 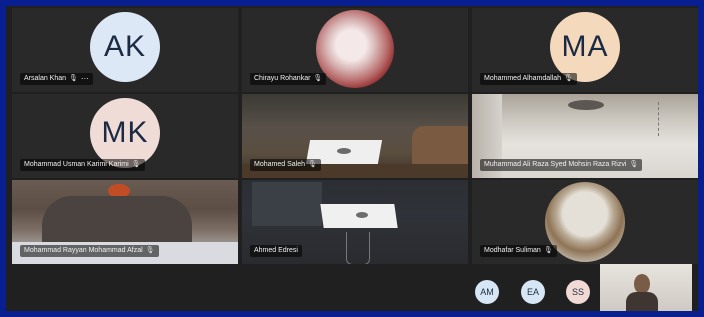 What do you see at coordinates (282, 78) in the screenshot?
I see `participant-name: Chirayu Rohankar` at bounding box center [282, 78].